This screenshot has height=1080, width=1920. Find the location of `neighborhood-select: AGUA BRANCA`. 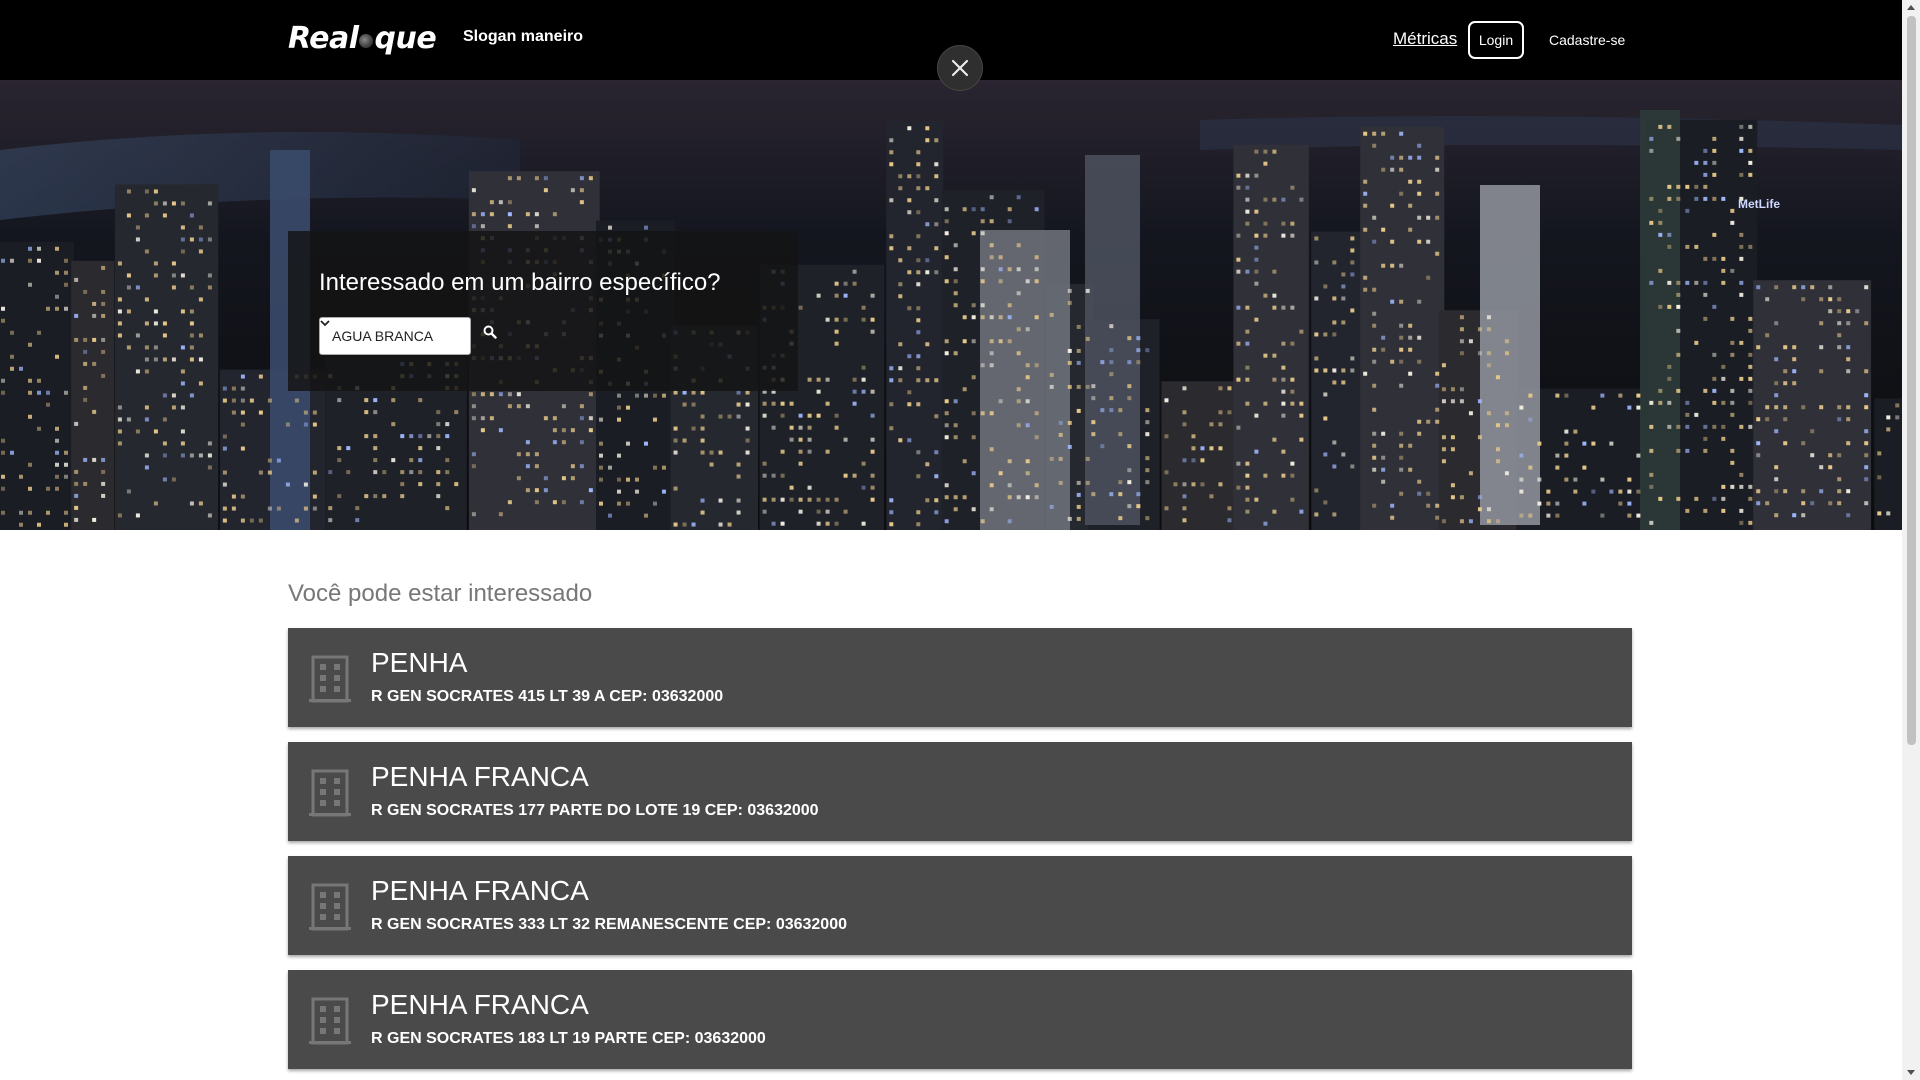

neighborhood-select: AGUA BRANCA is located at coordinates (395, 336).